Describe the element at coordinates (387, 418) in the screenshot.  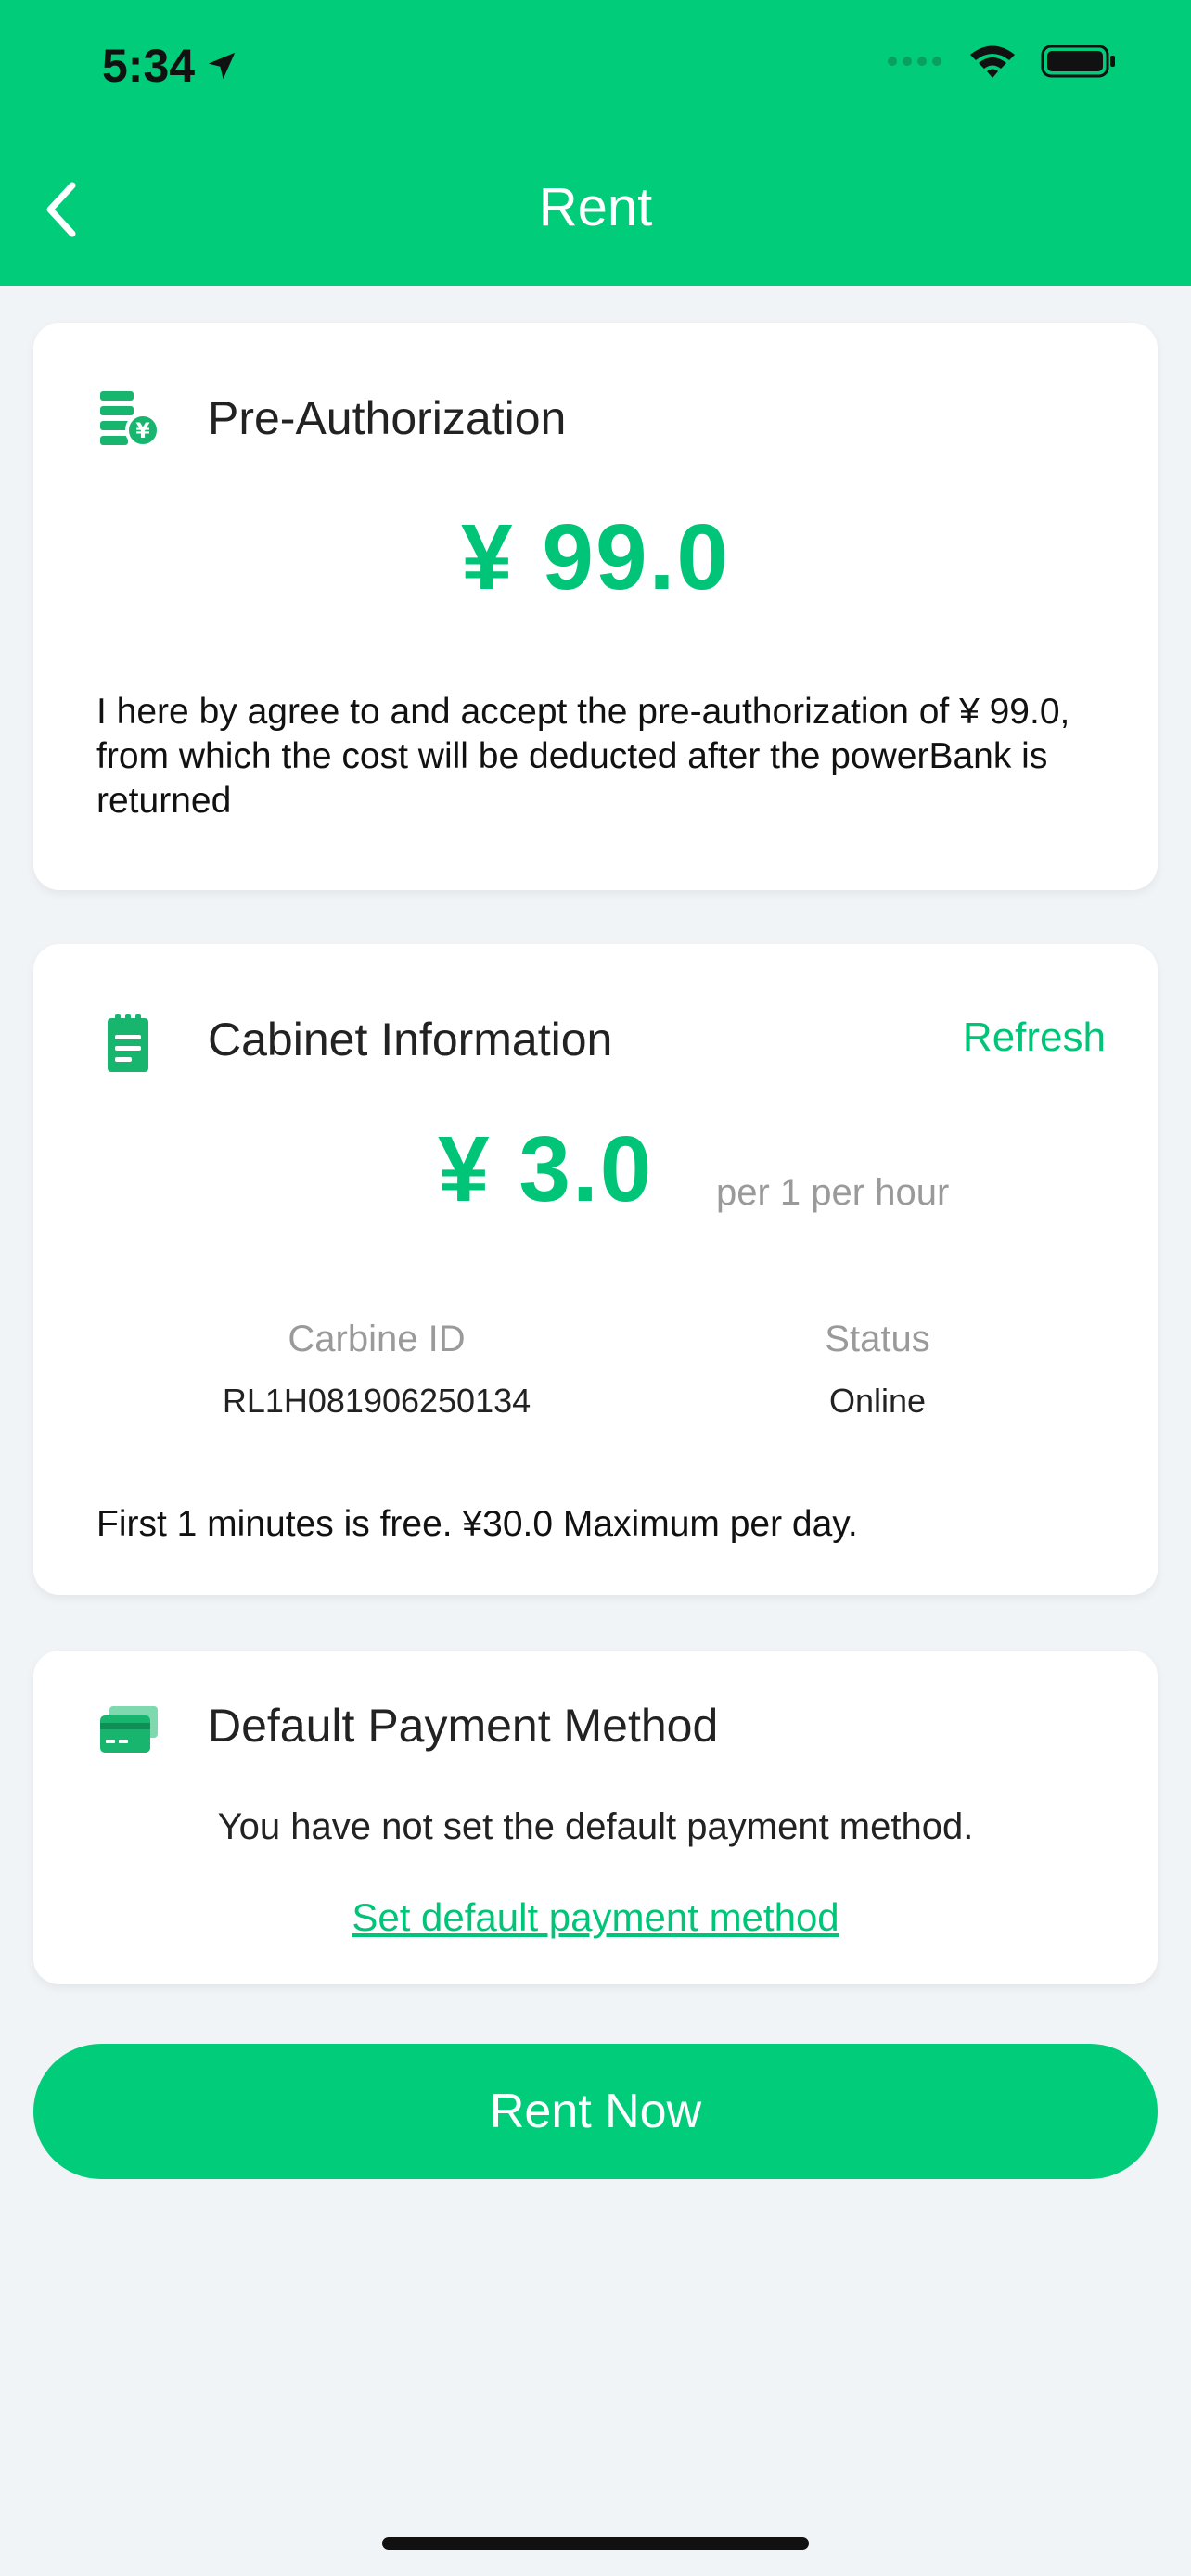
I see `pre-authorization-title: Pre-Authorization` at that location.